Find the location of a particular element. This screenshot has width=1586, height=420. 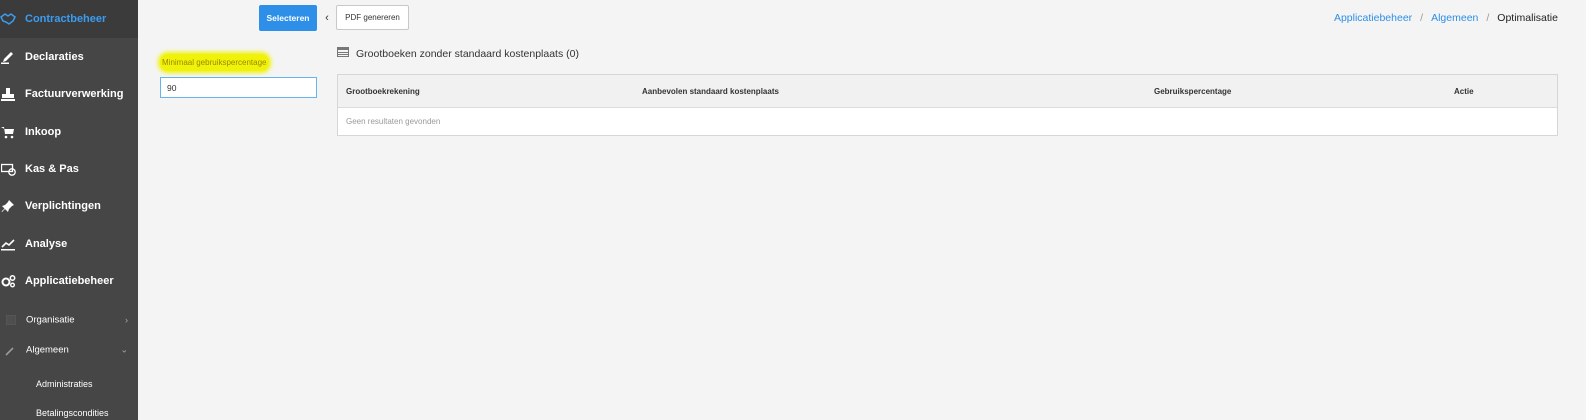

square-icon is located at coordinates (11, 320).